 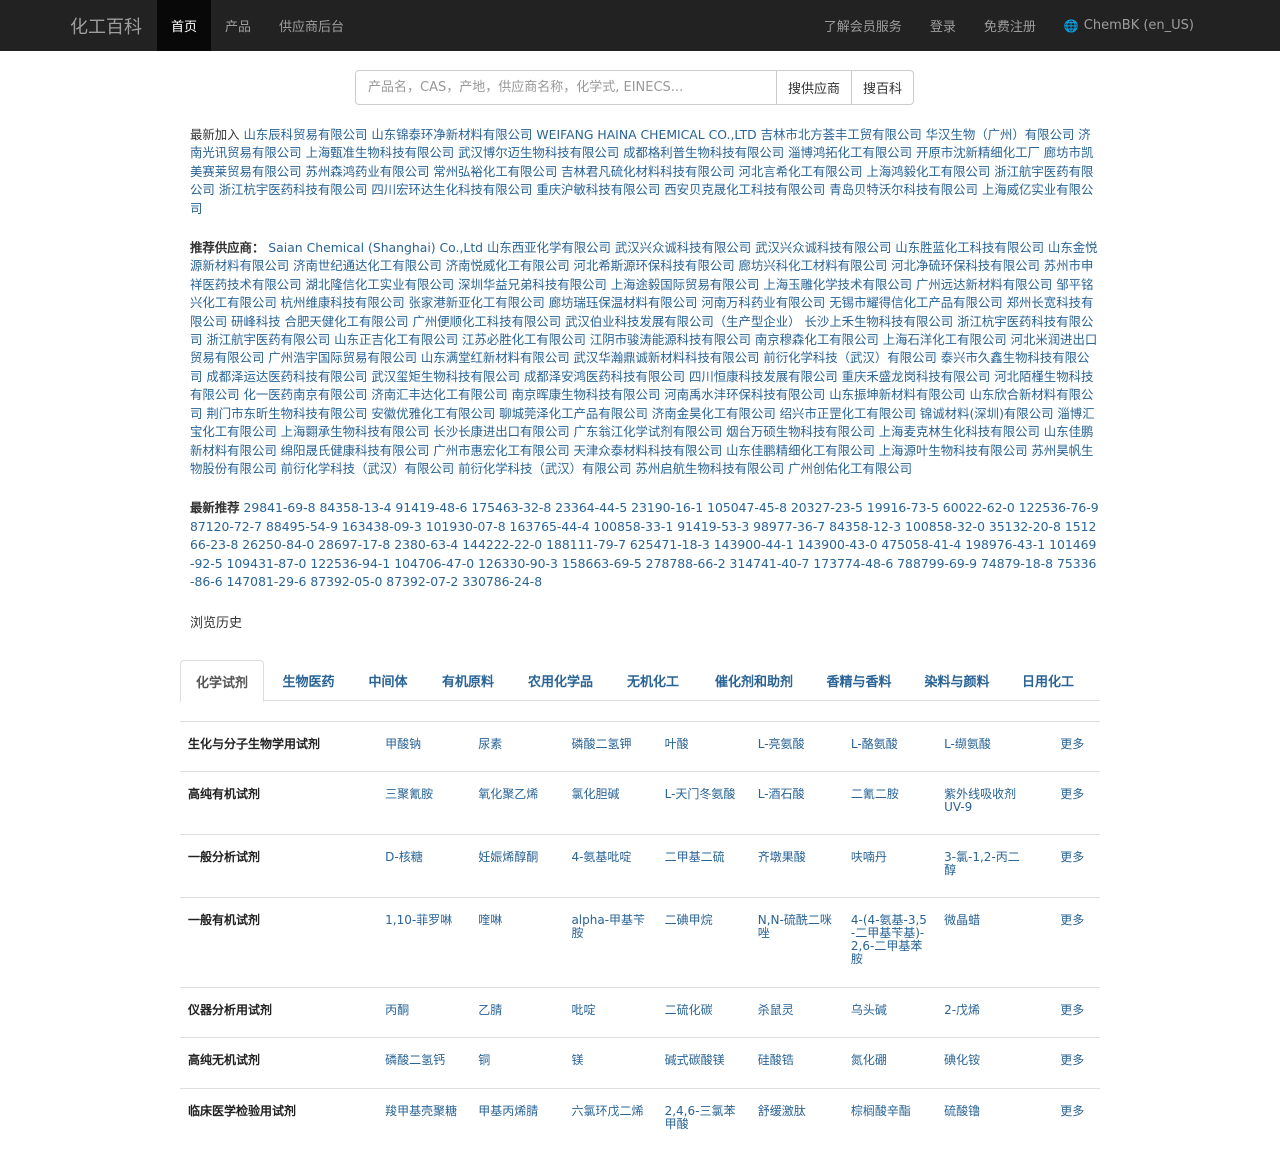 What do you see at coordinates (711, 811) in the screenshot?
I see `category-item: L-天门冬氨酸` at bounding box center [711, 811].